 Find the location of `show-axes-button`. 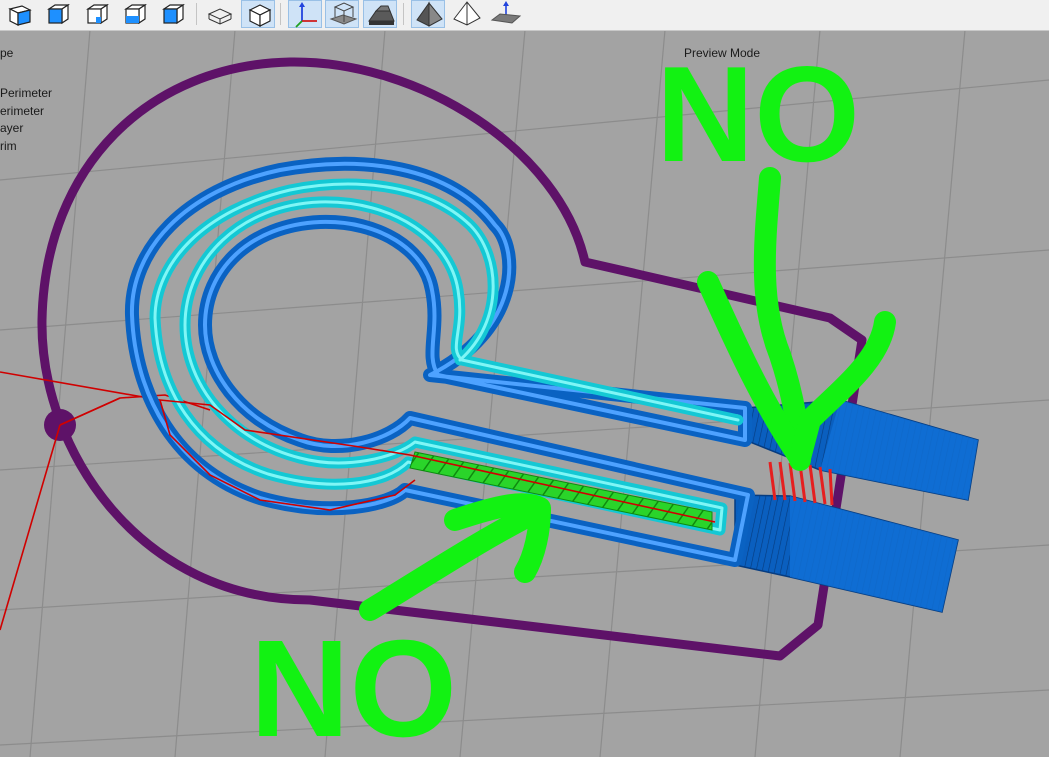

show-axes-button is located at coordinates (305, 14).